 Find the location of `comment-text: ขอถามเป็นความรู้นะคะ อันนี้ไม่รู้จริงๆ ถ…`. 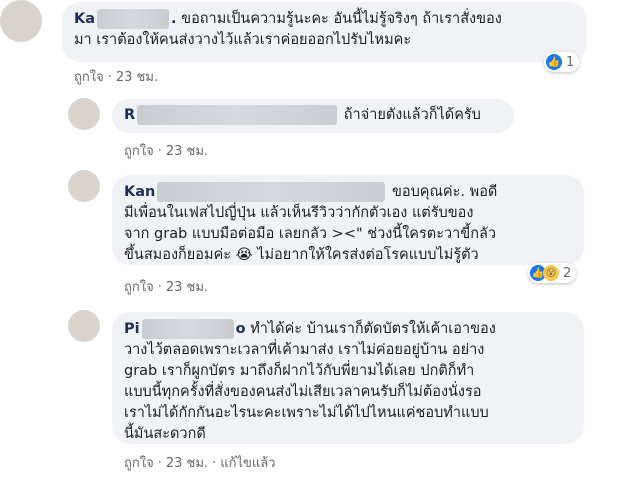

comment-text: ขอถามเป็นความรู้นะคะ อันนี้ไม่รู้จริงๆ ถ… is located at coordinates (341, 19).